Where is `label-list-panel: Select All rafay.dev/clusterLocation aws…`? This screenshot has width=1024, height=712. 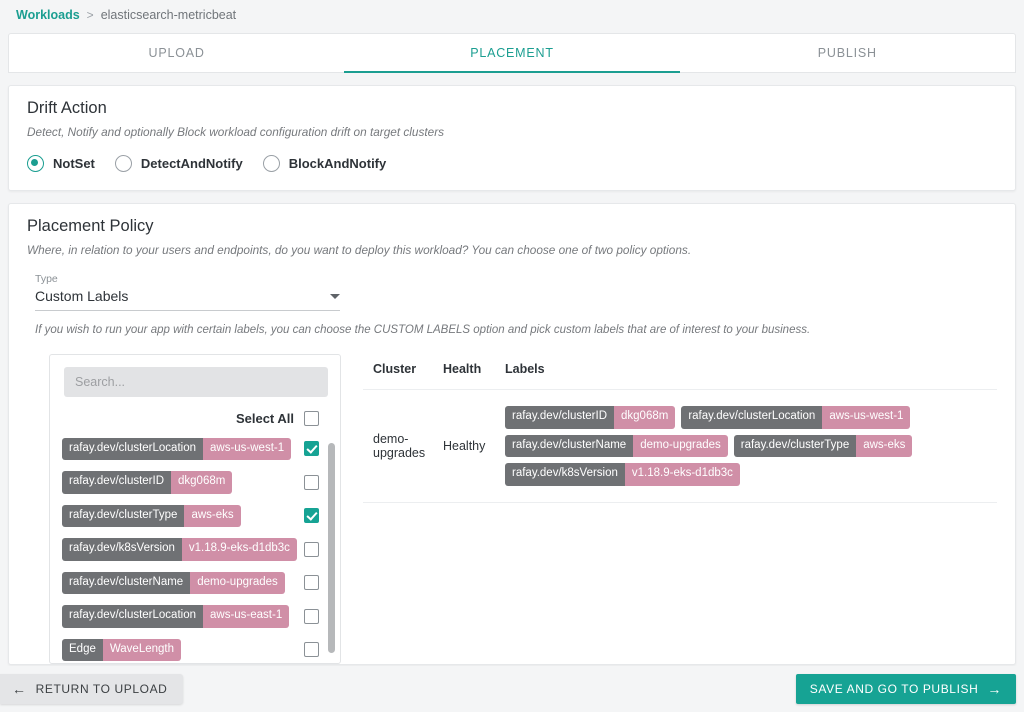 label-list-panel: Select All rafay.dev/clusterLocation aws… is located at coordinates (195, 509).